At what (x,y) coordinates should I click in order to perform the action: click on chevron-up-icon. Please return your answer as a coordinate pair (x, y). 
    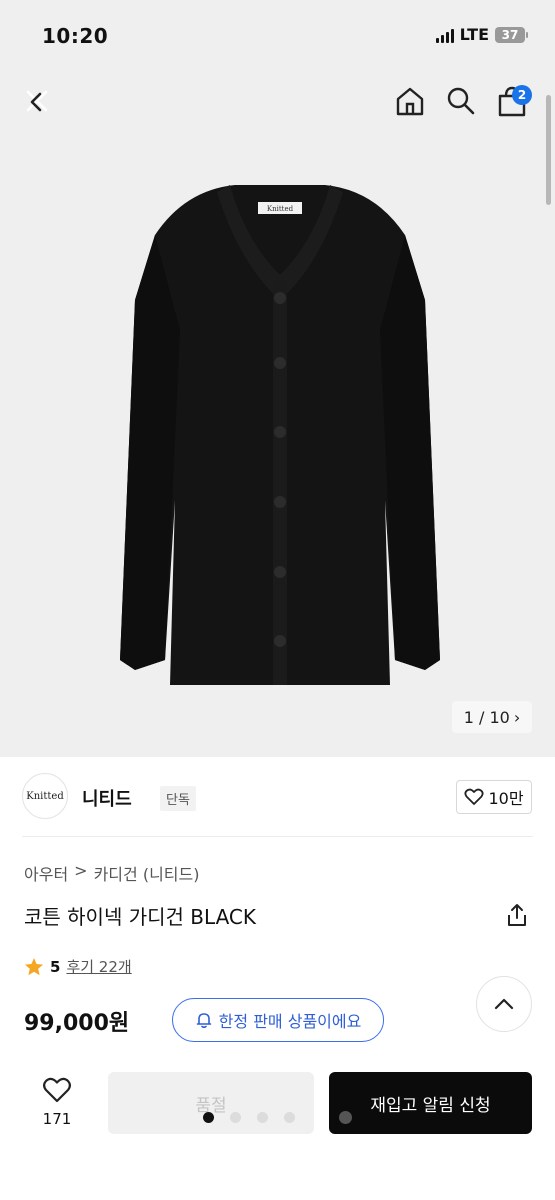
    Looking at the image, I should click on (504, 1004).